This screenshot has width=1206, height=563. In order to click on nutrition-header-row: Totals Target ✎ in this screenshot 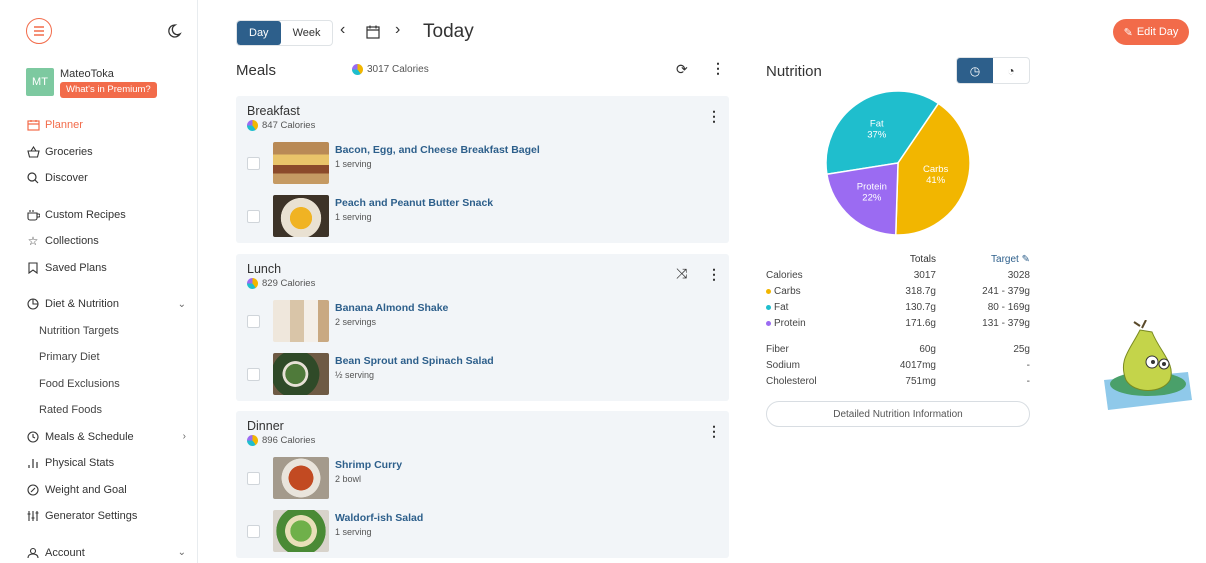, I will do `click(898, 262)`.